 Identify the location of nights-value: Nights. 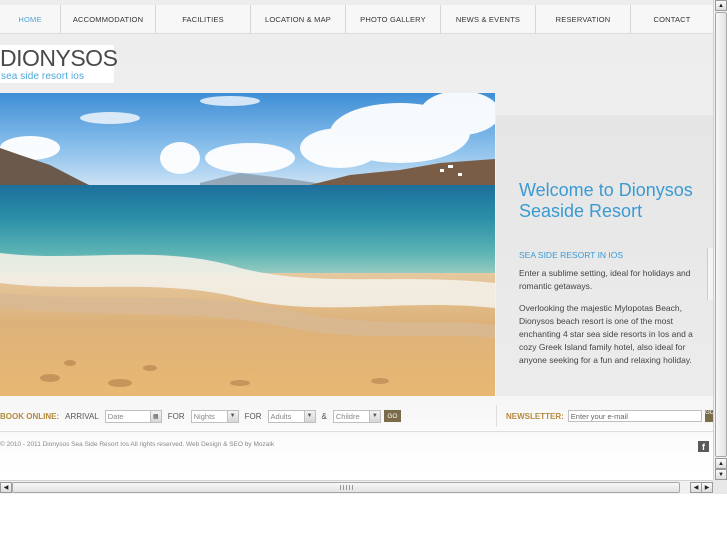
(204, 416).